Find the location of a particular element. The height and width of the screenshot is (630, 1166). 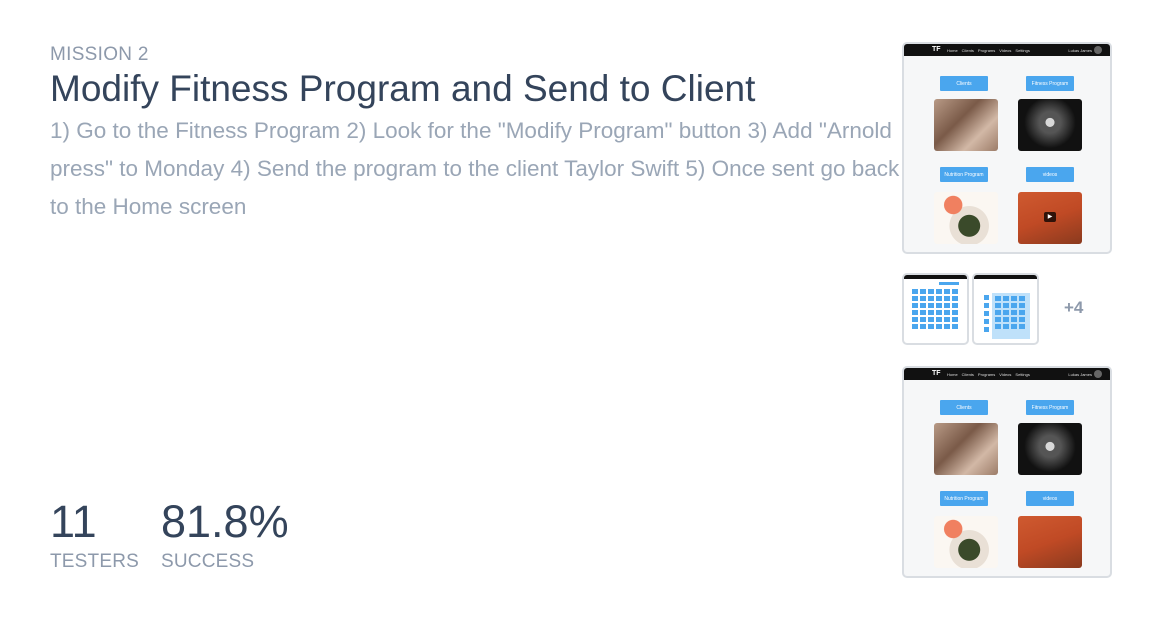

testers-count: 11 is located at coordinates (73, 521).